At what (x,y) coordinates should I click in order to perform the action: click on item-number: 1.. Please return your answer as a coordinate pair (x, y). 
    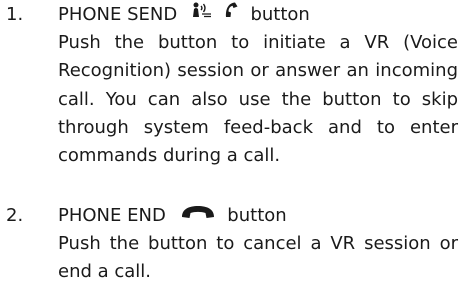
    Looking at the image, I should click on (15, 14).